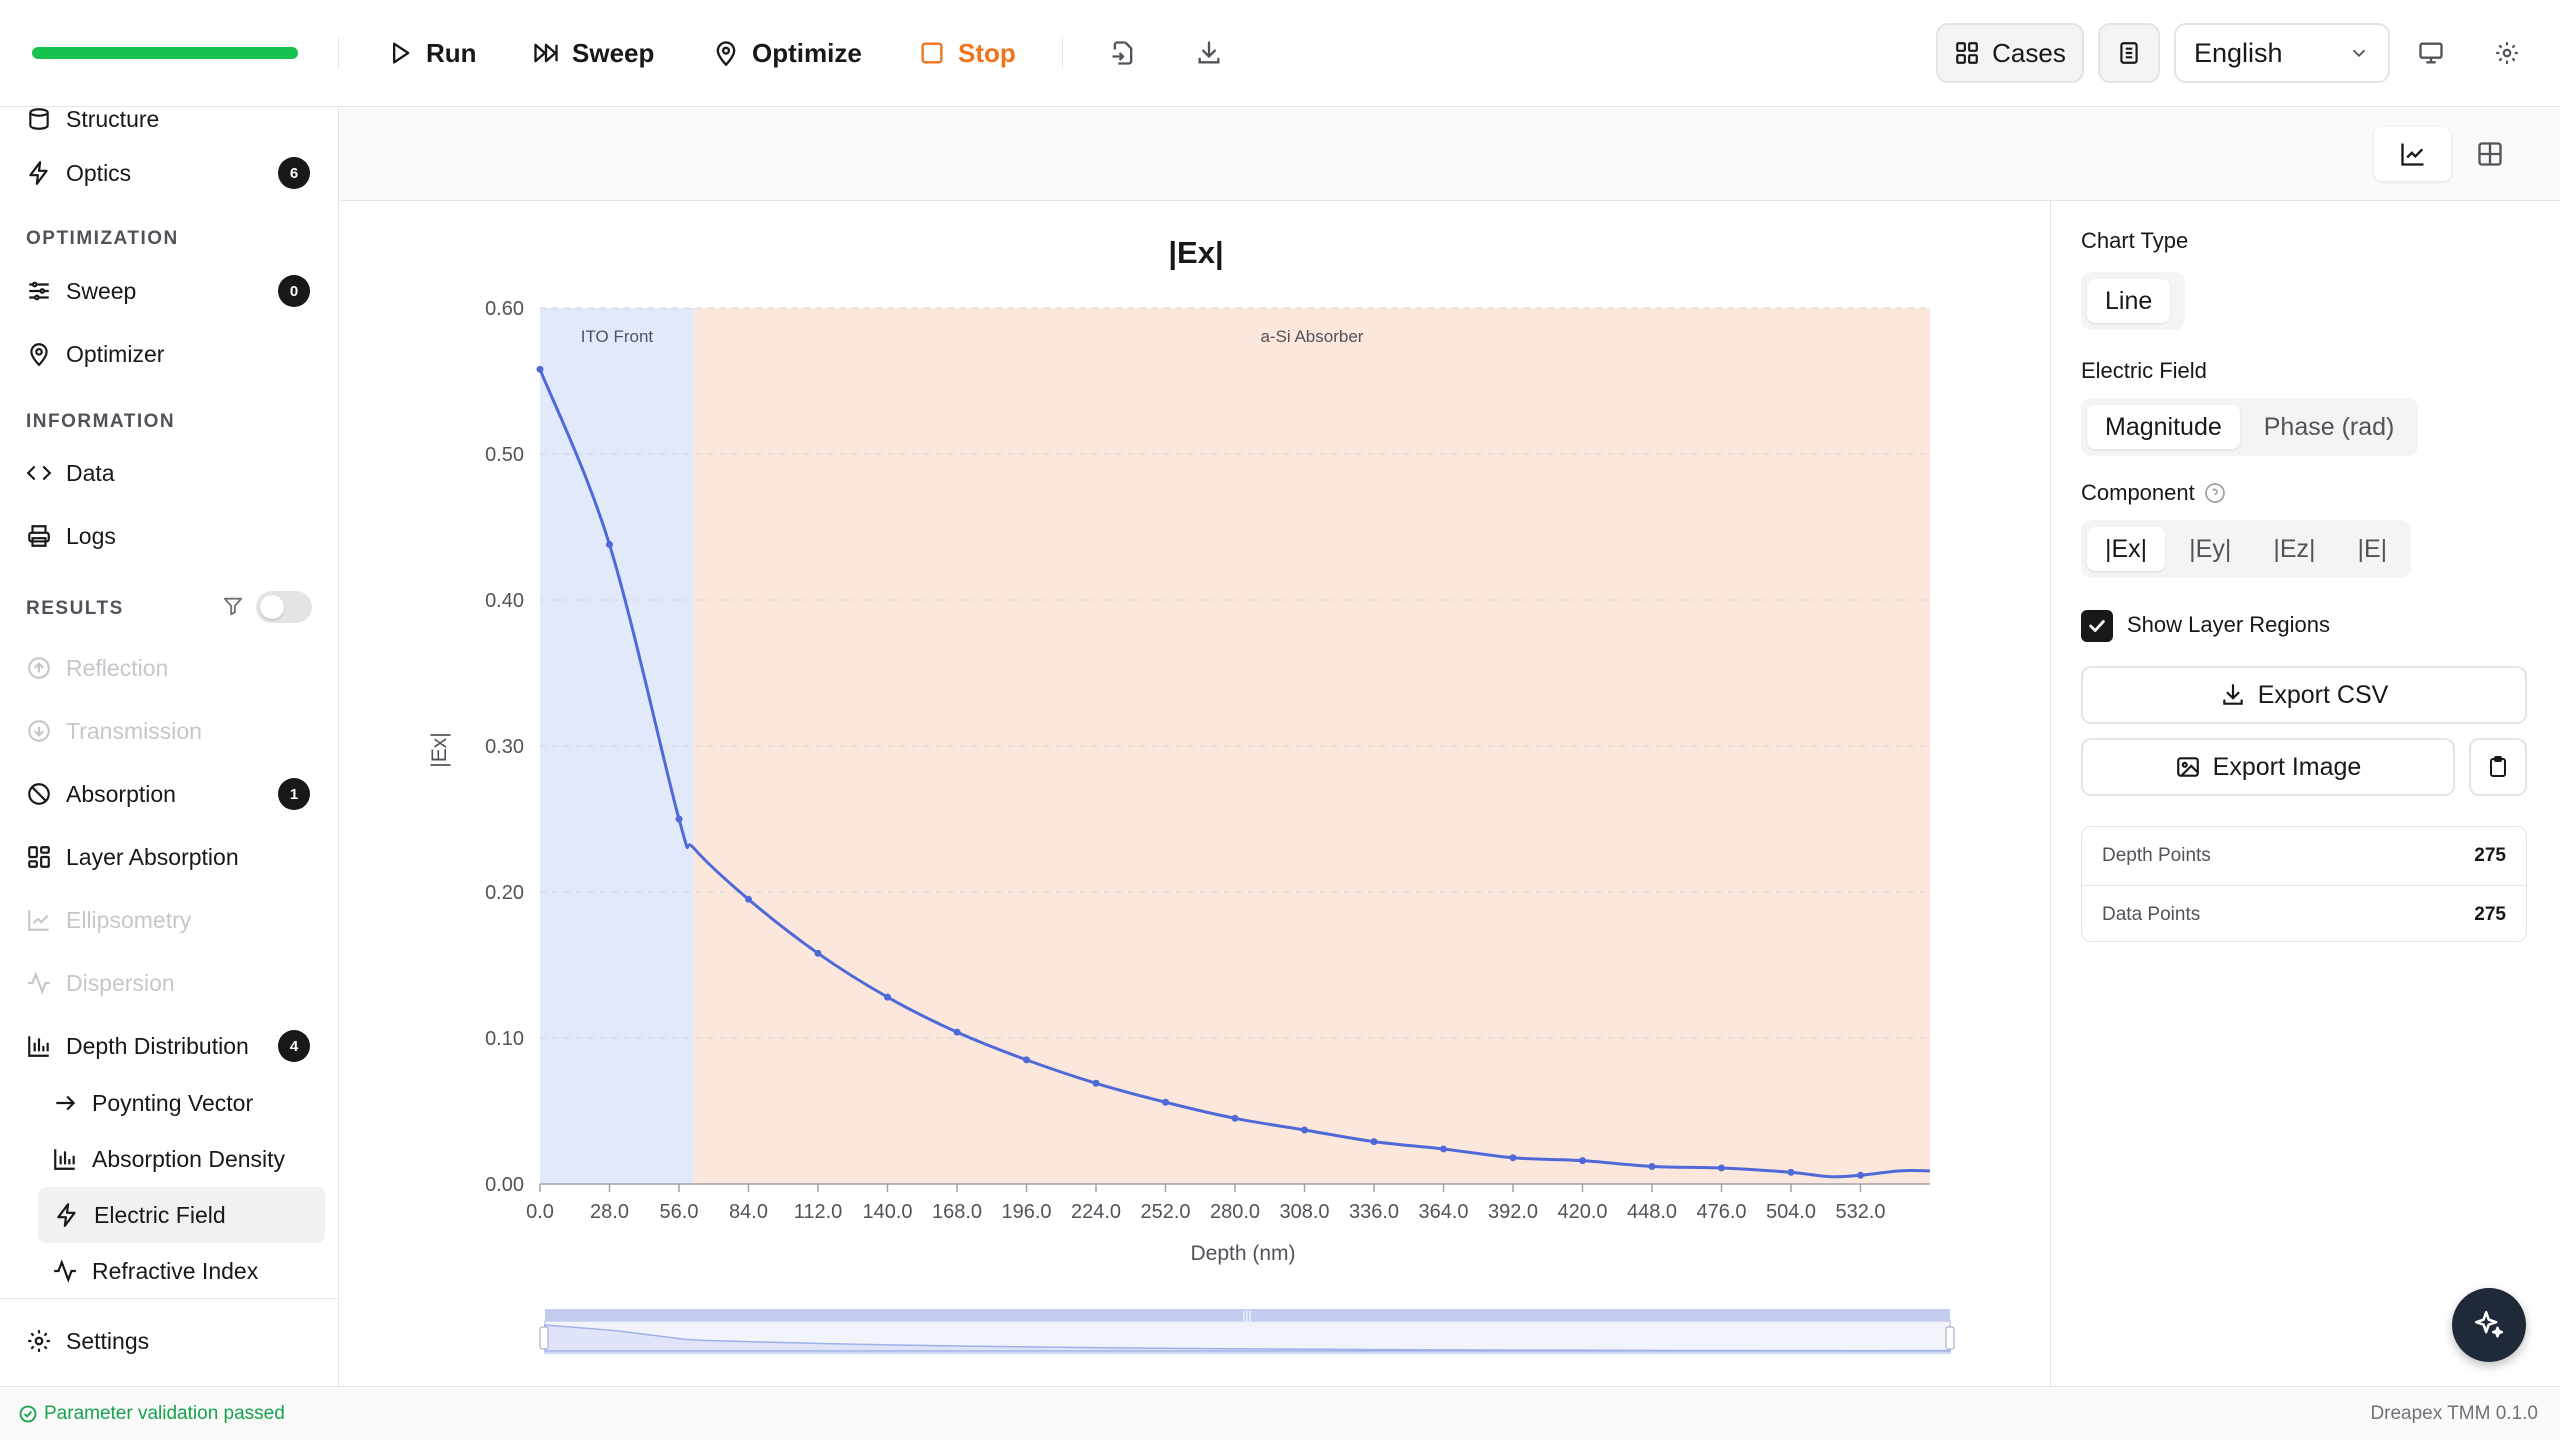  What do you see at coordinates (284, 607) in the screenshot?
I see `results-filter-toggle` at bounding box center [284, 607].